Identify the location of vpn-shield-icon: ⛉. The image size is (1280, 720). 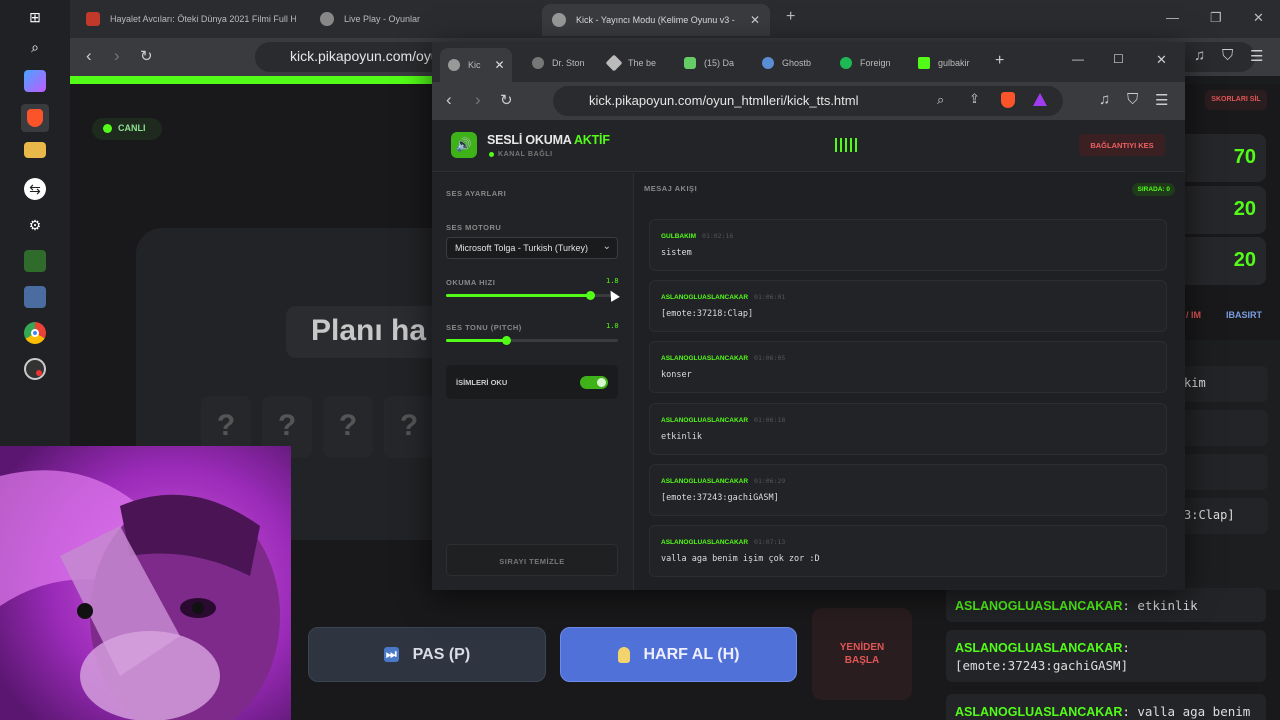
(1132, 99).